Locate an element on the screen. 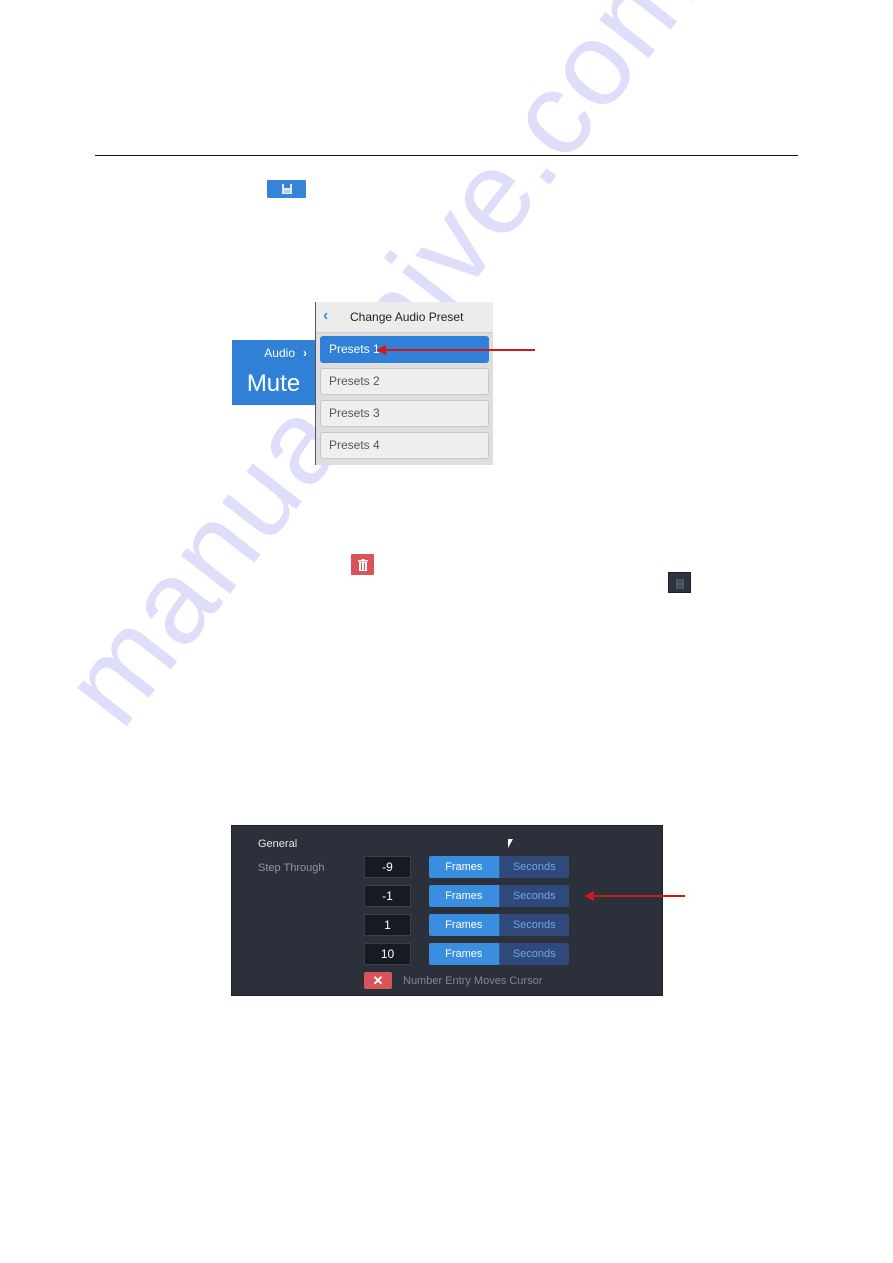 Image resolution: width=893 pixels, height=1263 pixels. audio-tile-header: Audio › is located at coordinates (273, 354).